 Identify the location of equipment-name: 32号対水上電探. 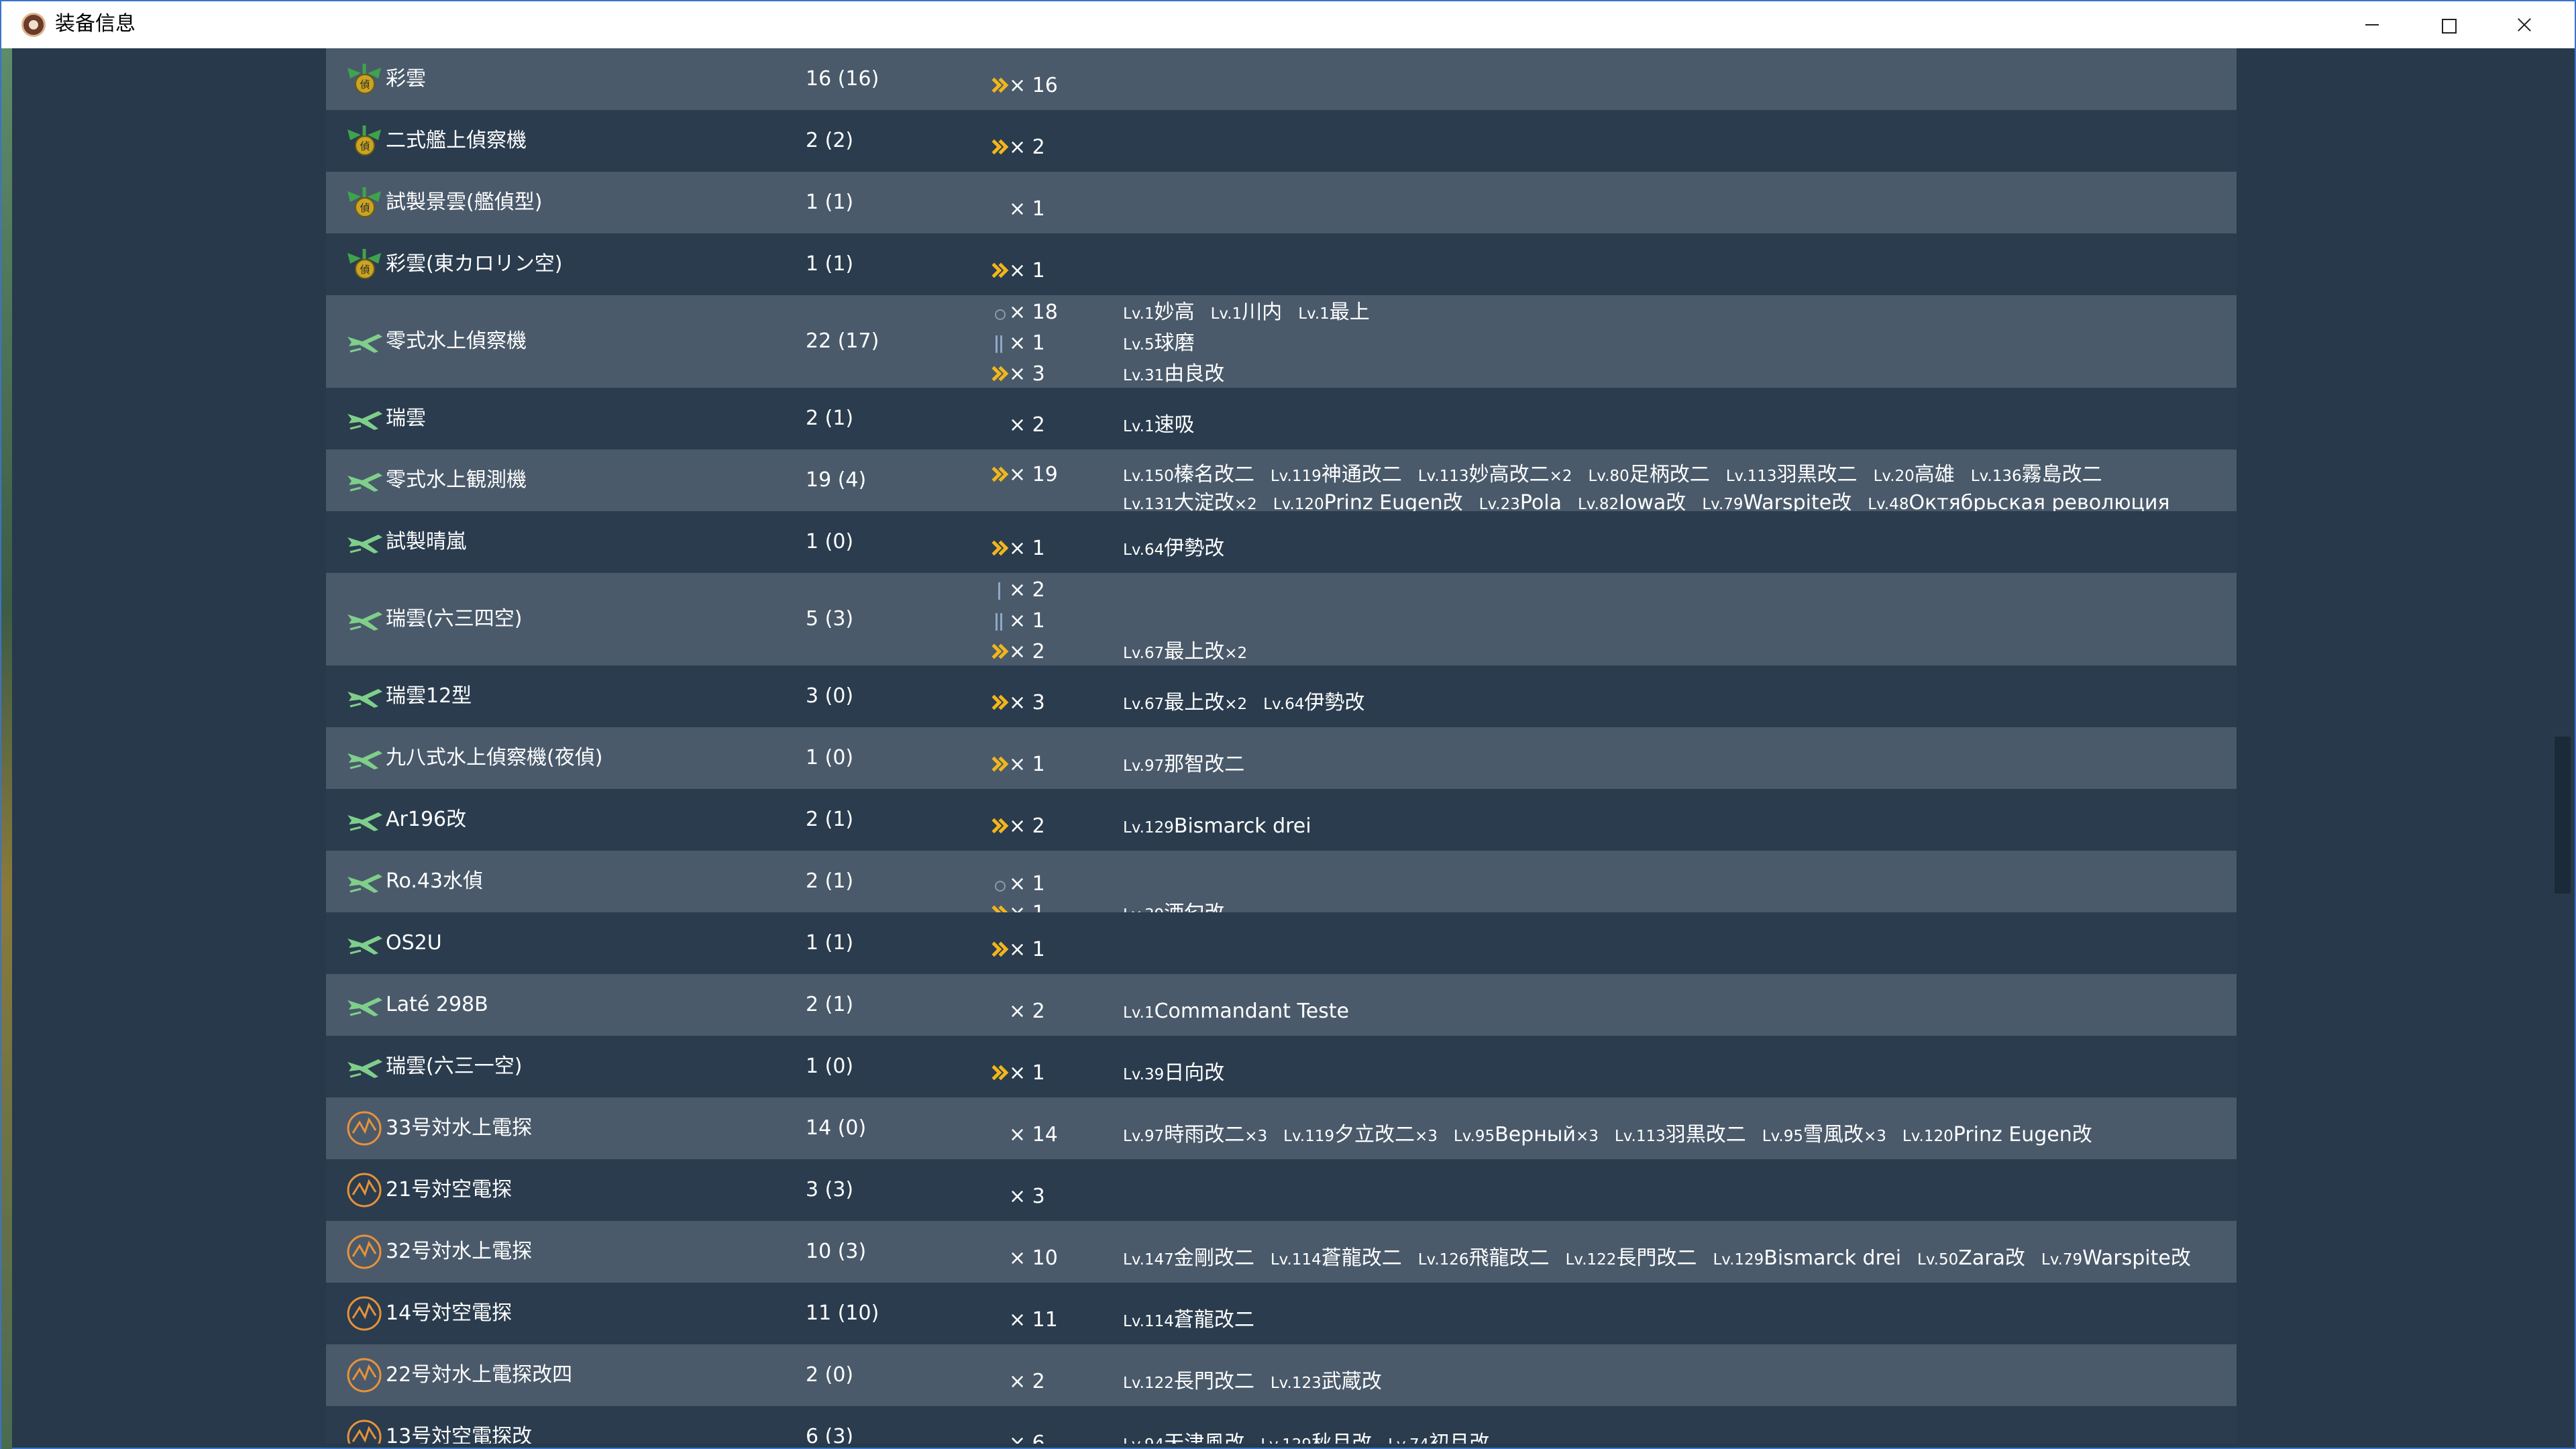
(459, 1251).